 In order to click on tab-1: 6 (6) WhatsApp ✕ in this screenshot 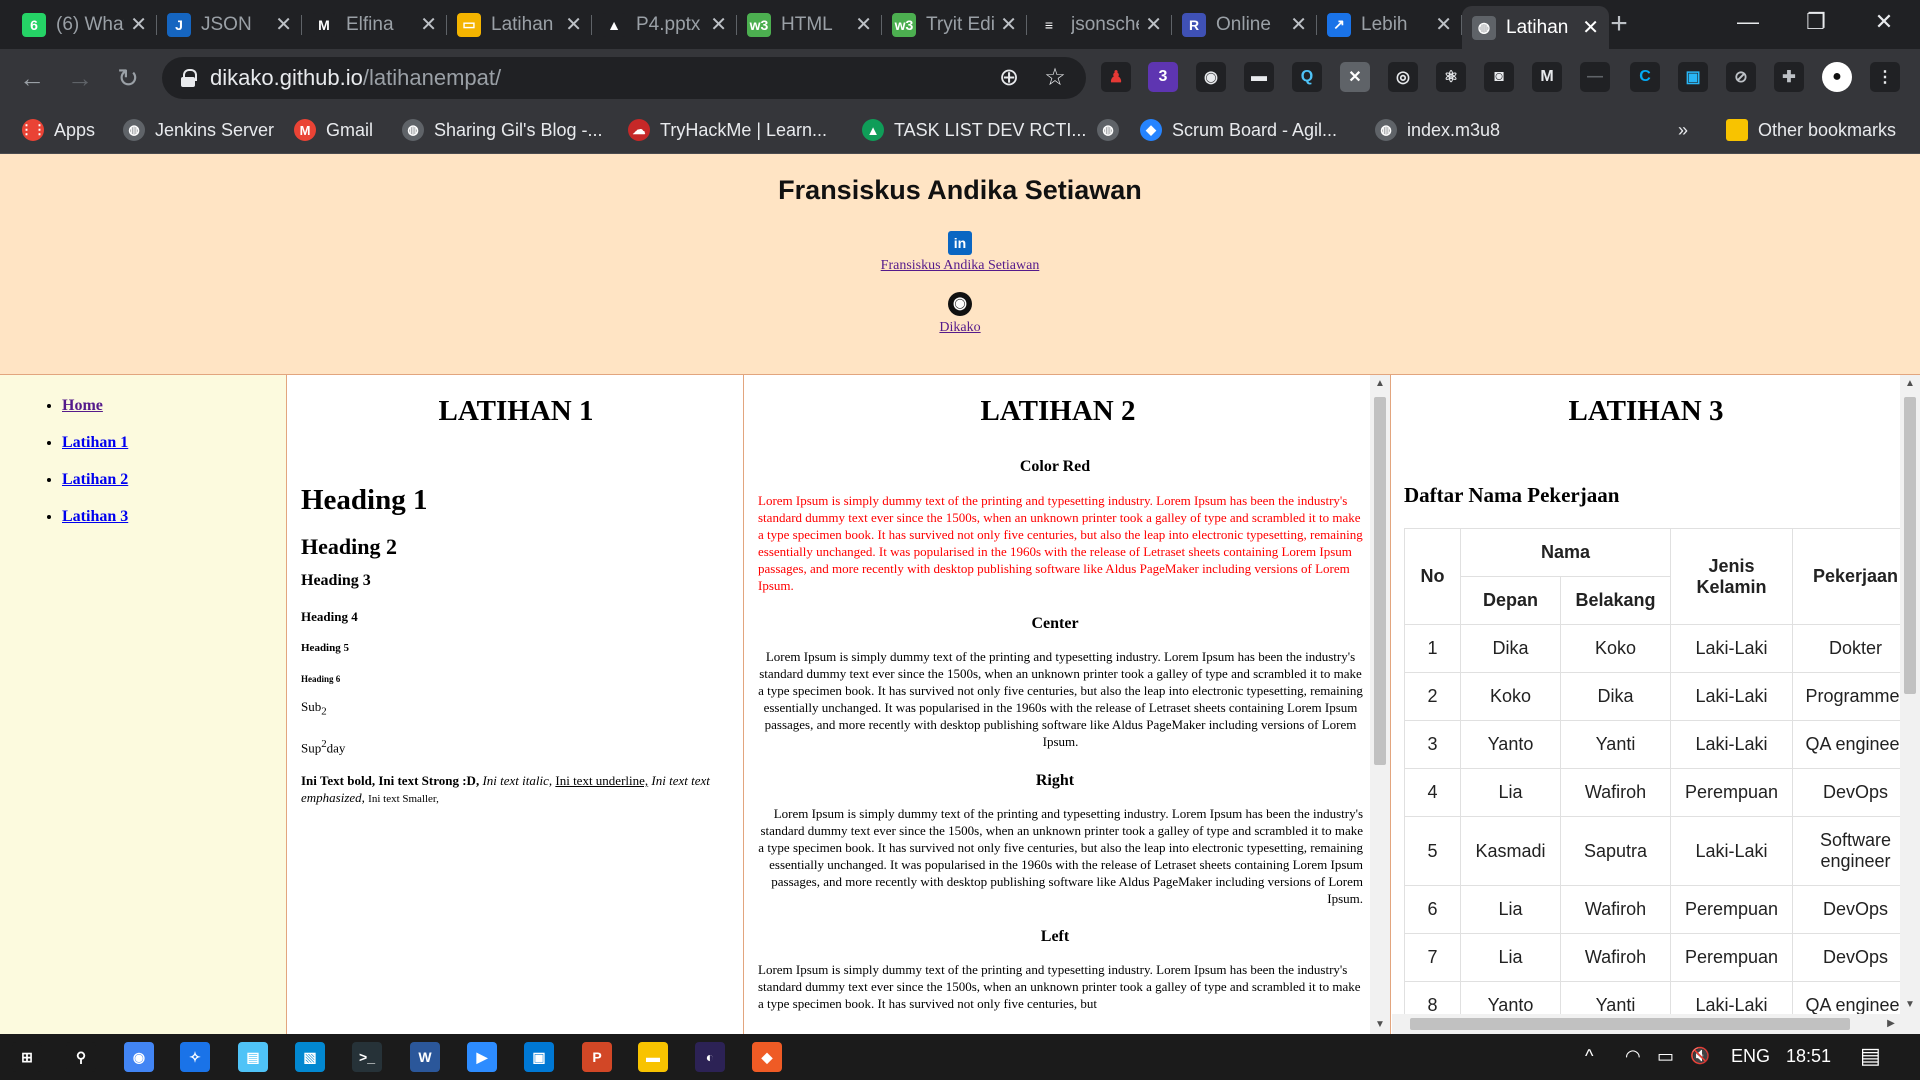, I will do `click(84, 24)`.